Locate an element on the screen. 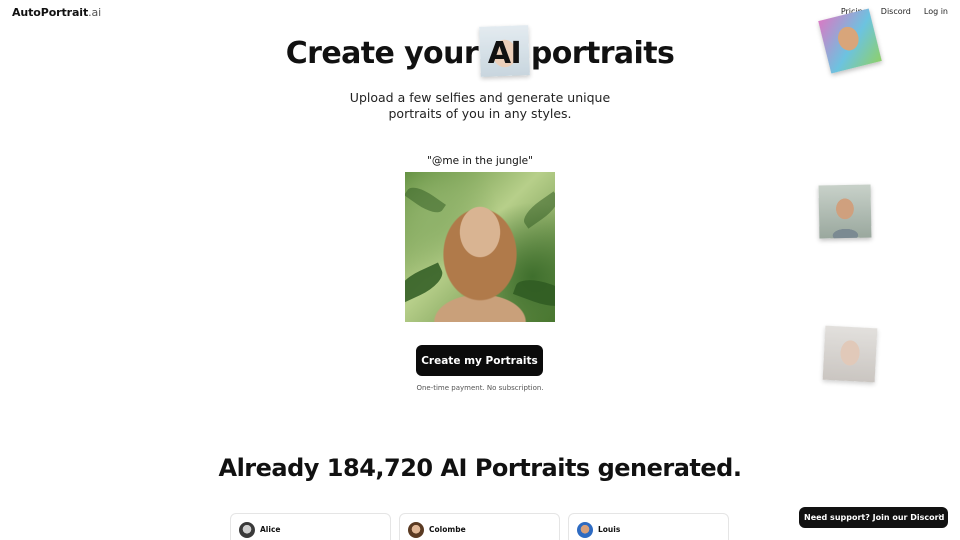 The height and width of the screenshot is (540, 960). testimonial-card: Alice is located at coordinates (310, 526).